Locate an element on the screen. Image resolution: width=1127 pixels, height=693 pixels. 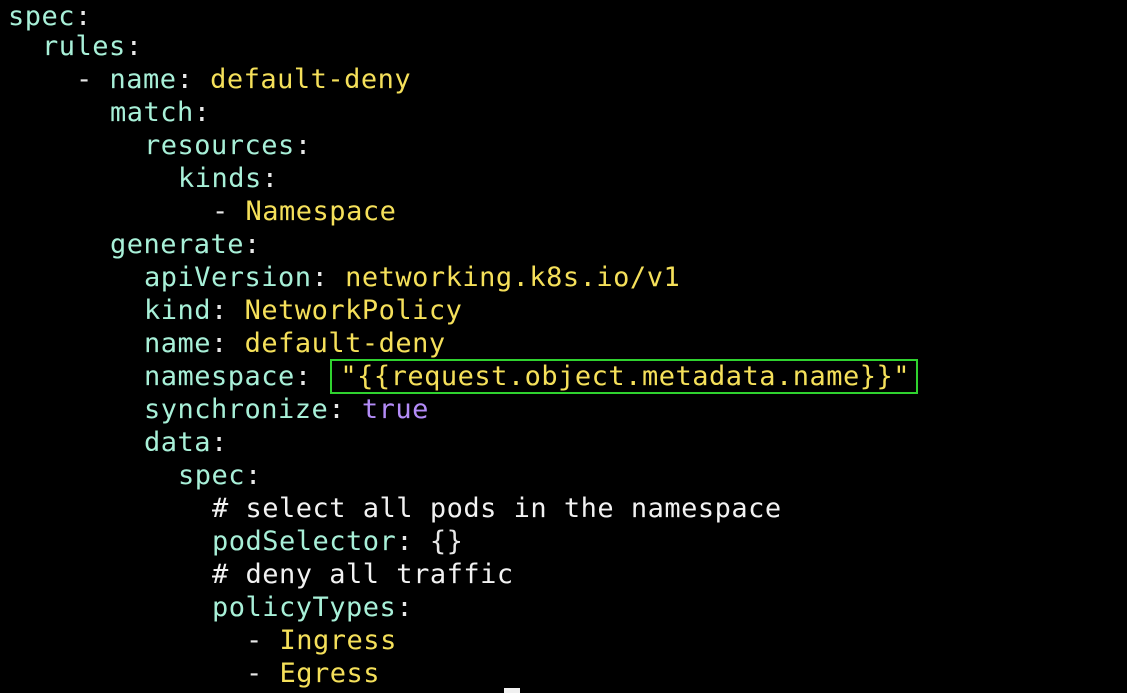
yaml-key: kind is located at coordinates (178, 310).